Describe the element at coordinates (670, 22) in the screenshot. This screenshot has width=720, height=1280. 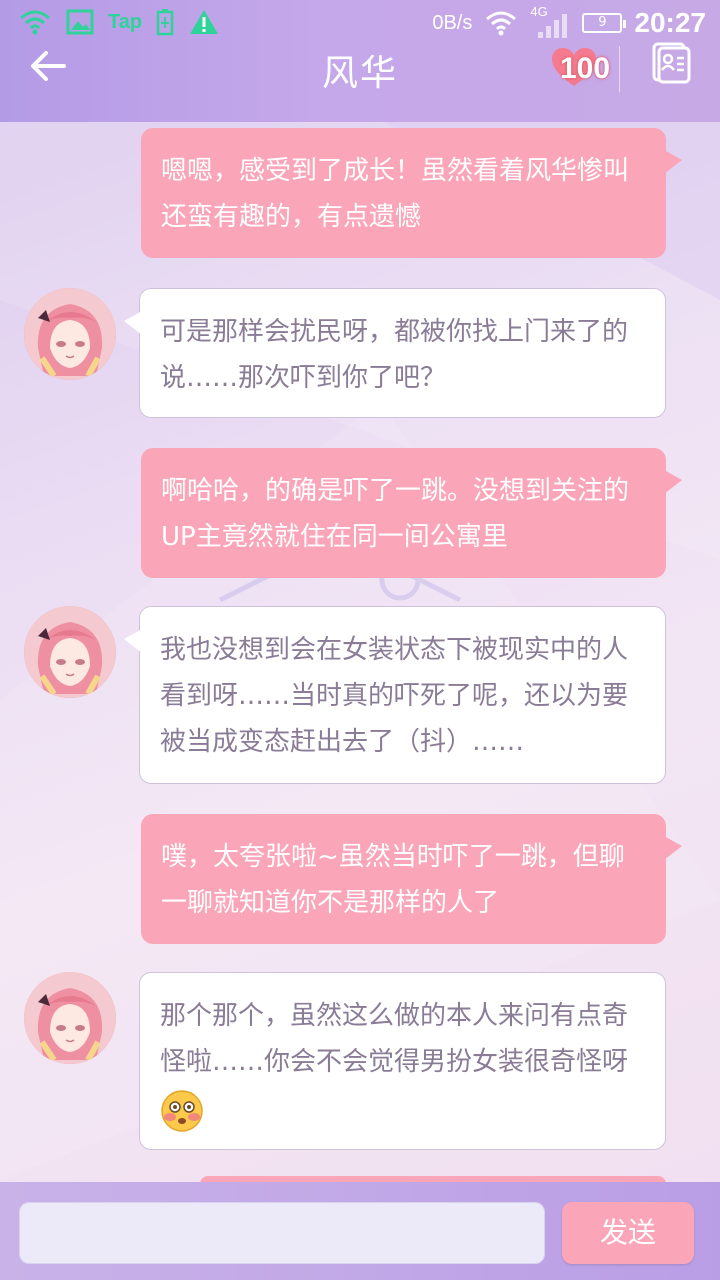
I see `clock: 20:27` at that location.